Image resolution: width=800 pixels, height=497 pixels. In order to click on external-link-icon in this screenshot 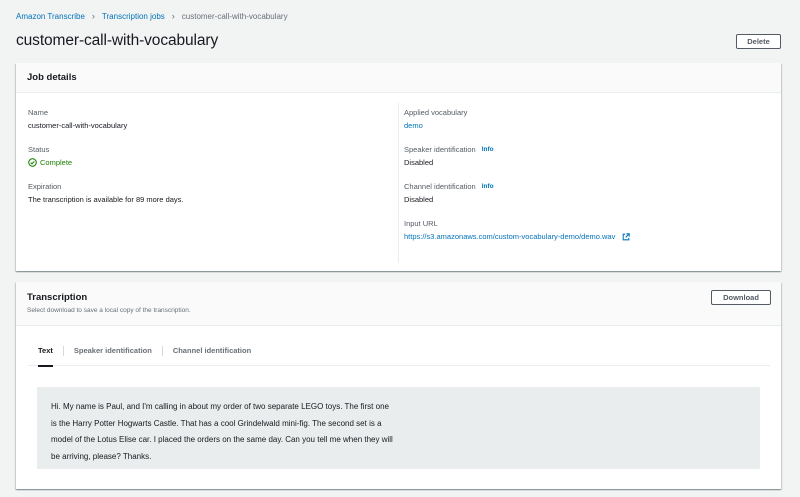, I will do `click(626, 236)`.